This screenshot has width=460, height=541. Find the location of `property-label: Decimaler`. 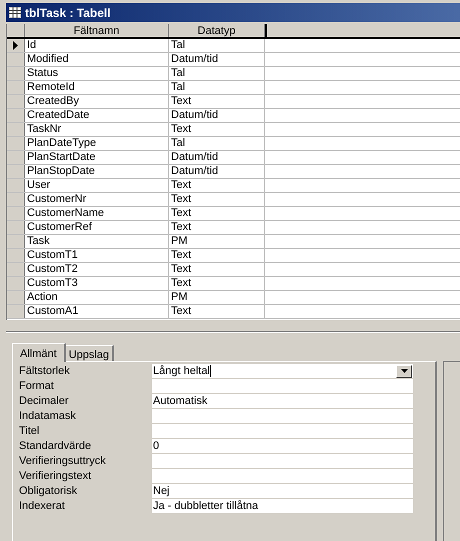

property-label: Decimaler is located at coordinates (44, 401).